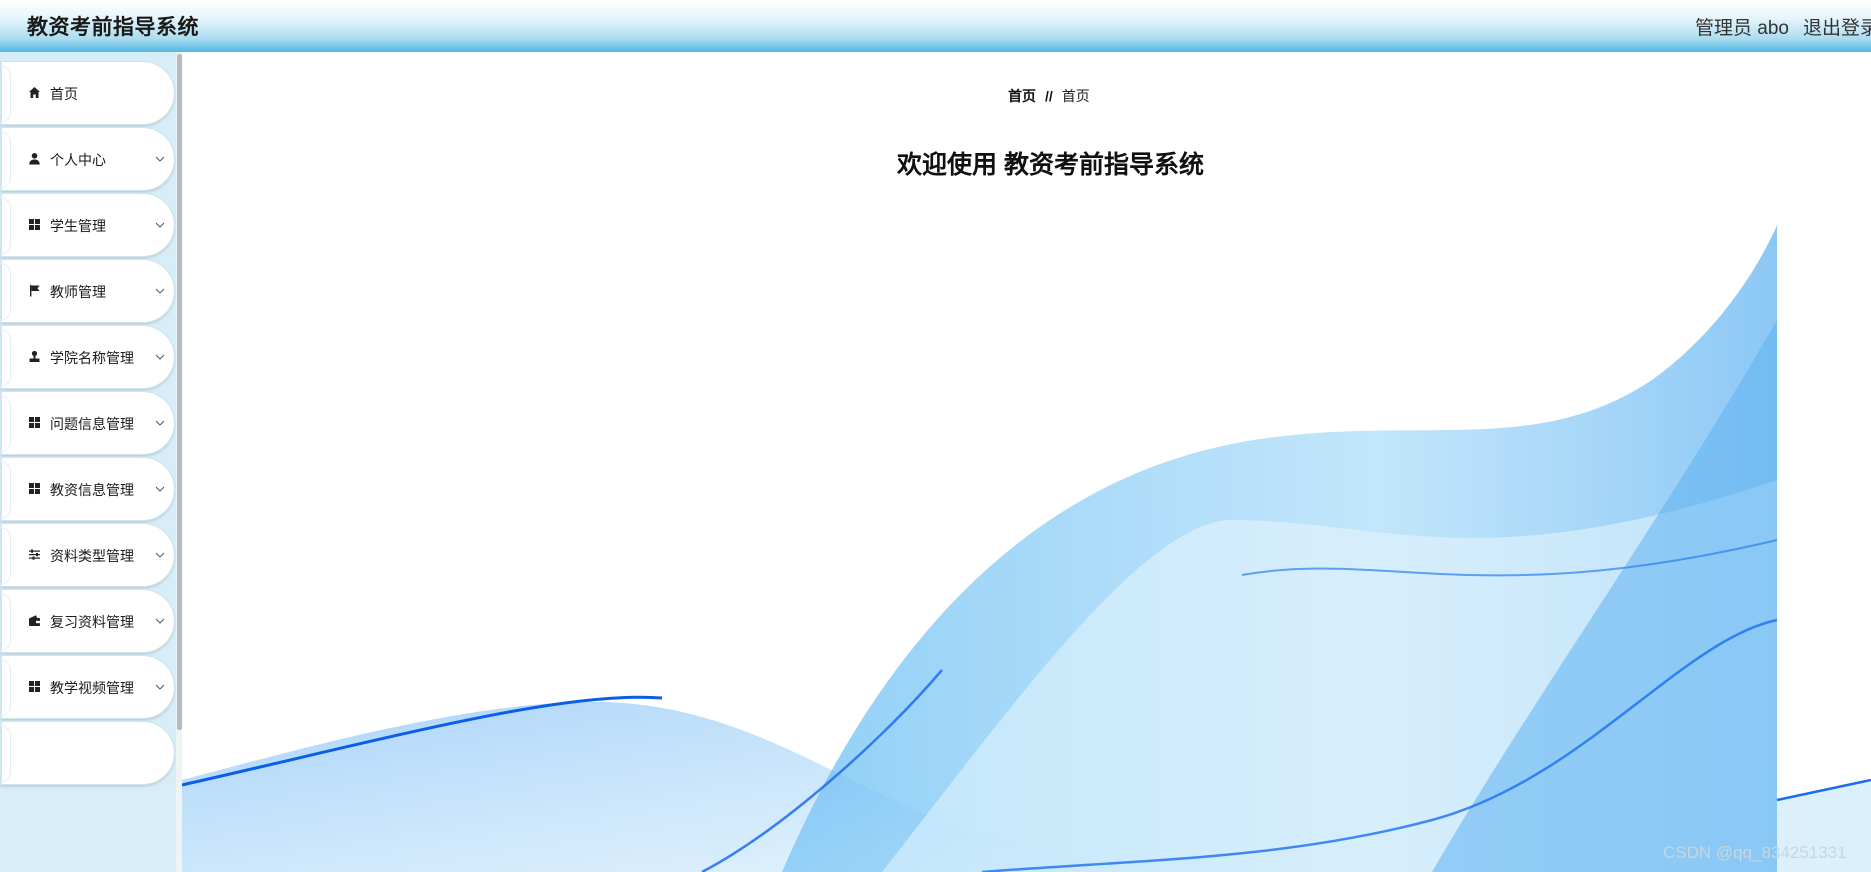 The width and height of the screenshot is (1871, 872). What do you see at coordinates (935, 26) in the screenshot?
I see `top-header: 教资考前指导系统 管理员 abo 退出登录` at bounding box center [935, 26].